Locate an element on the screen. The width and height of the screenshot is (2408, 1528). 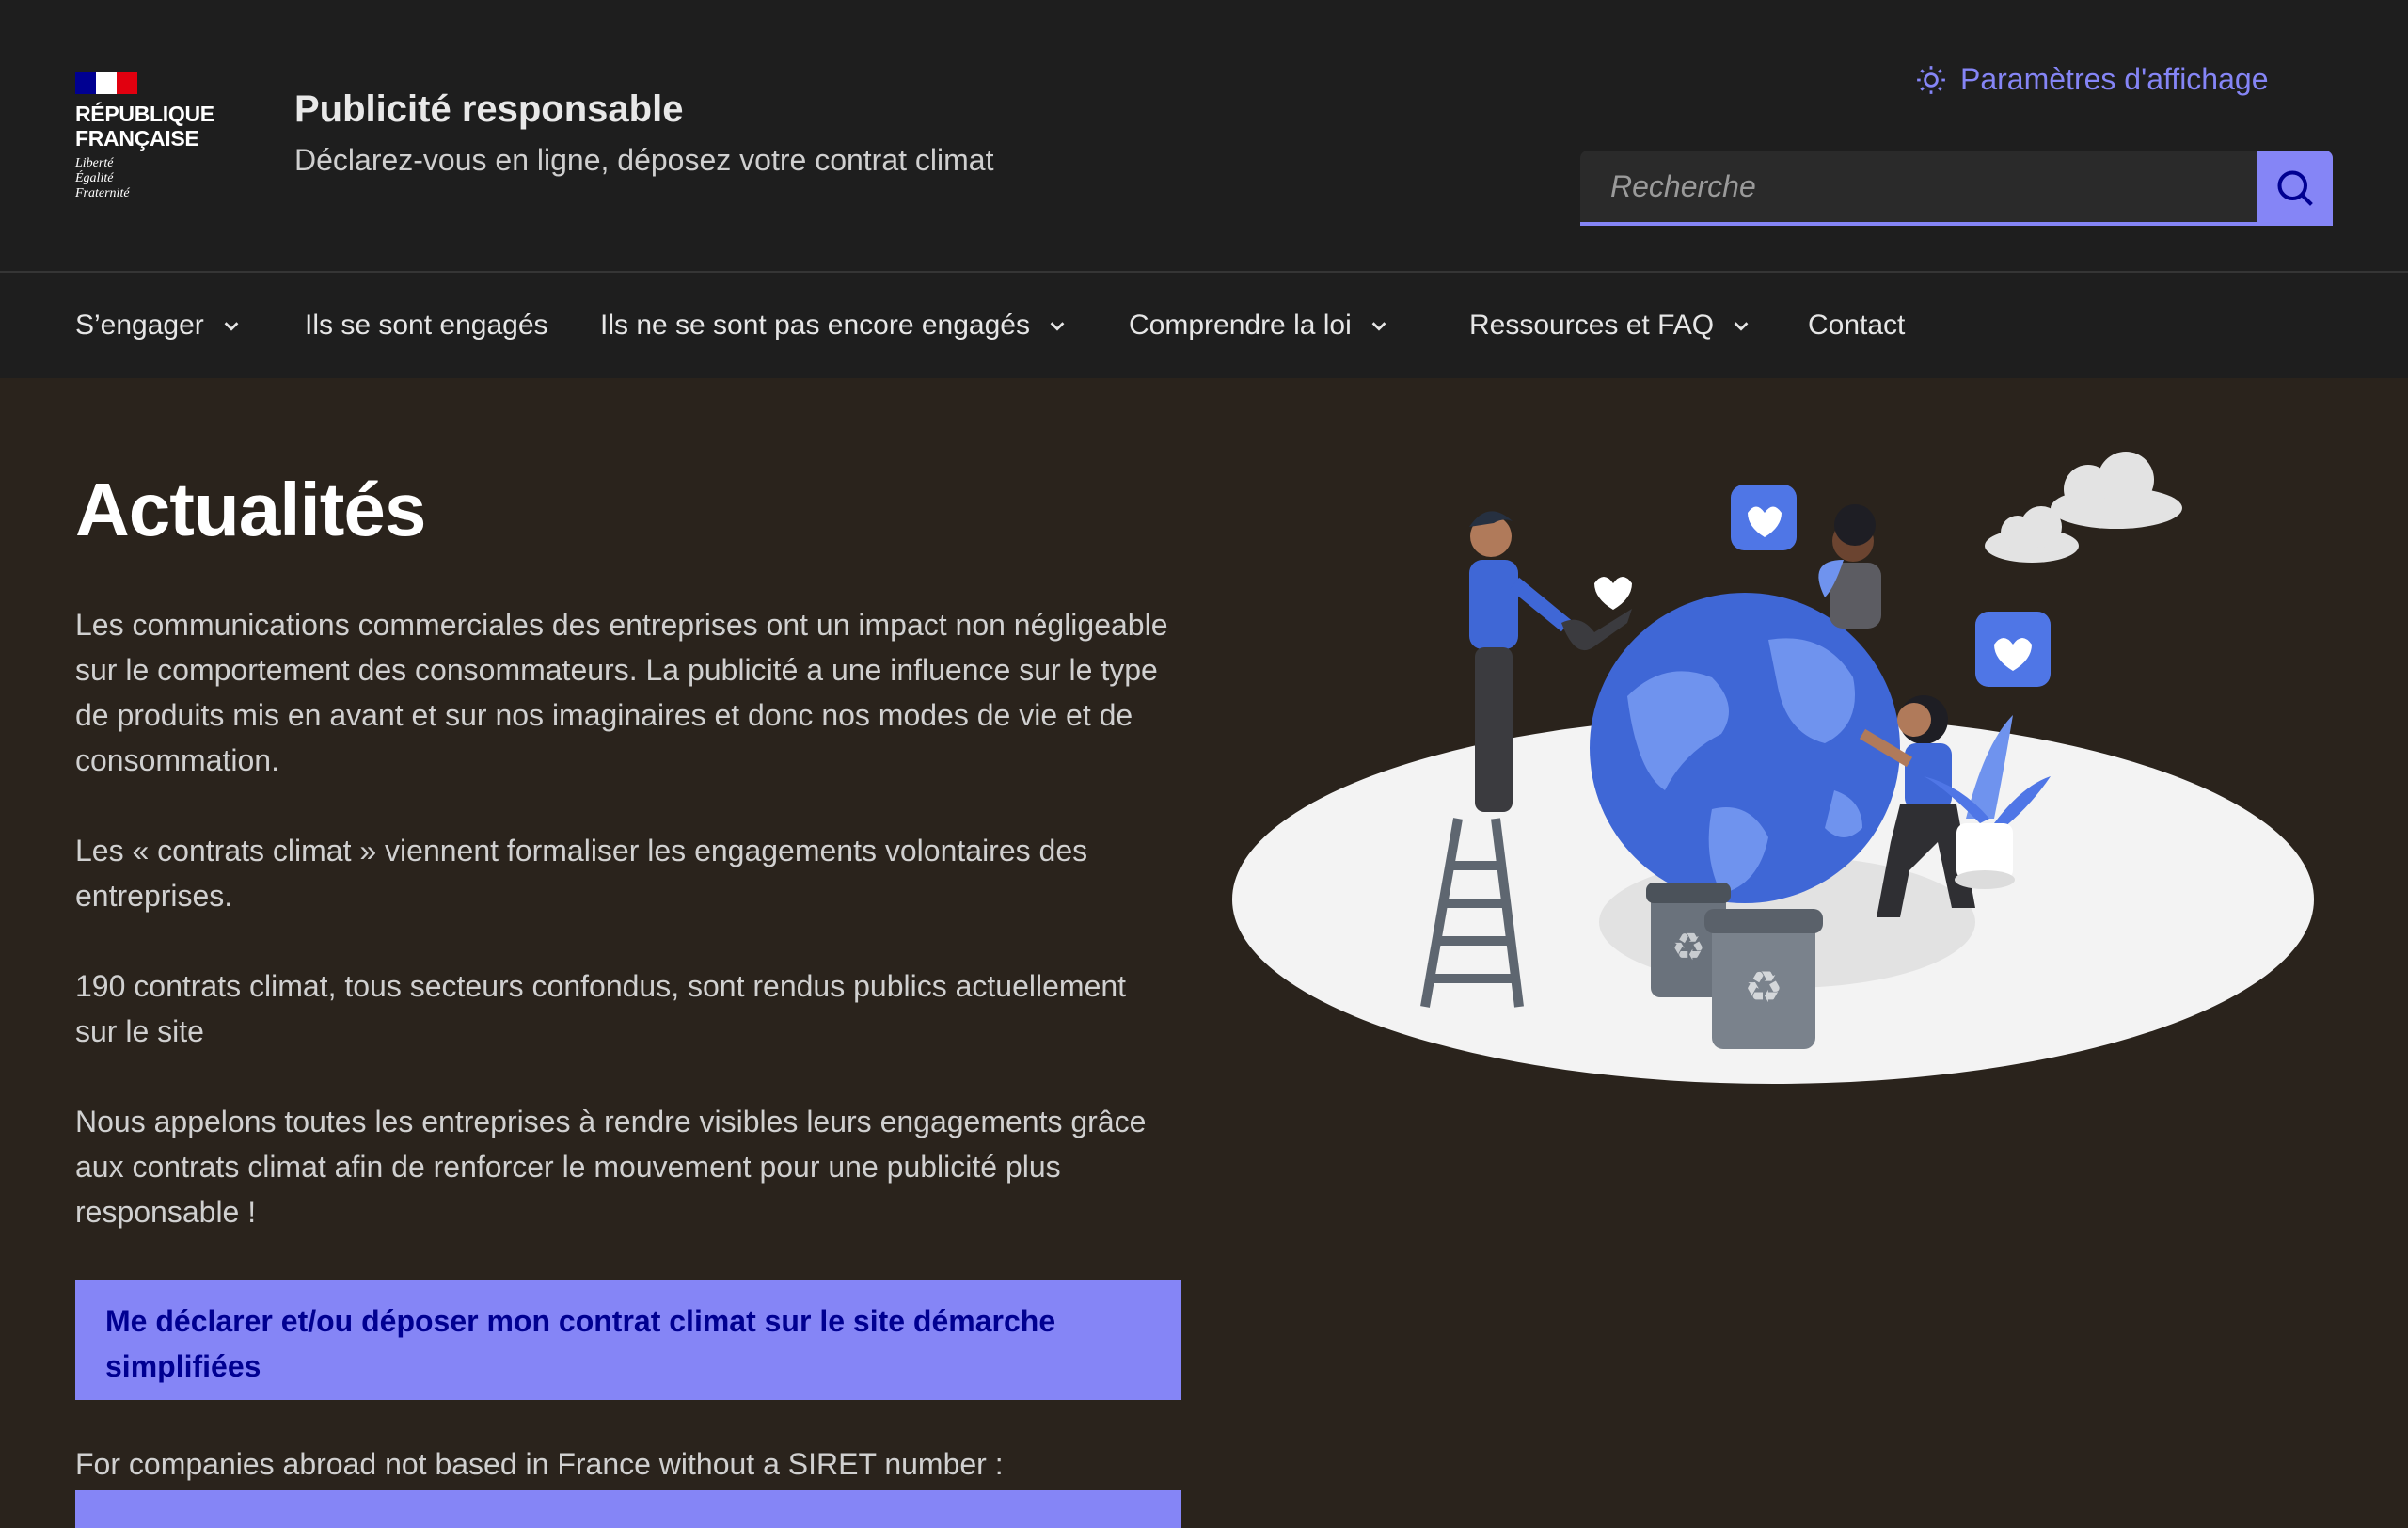
nav-item-label: S’engager is located at coordinates (140, 325).